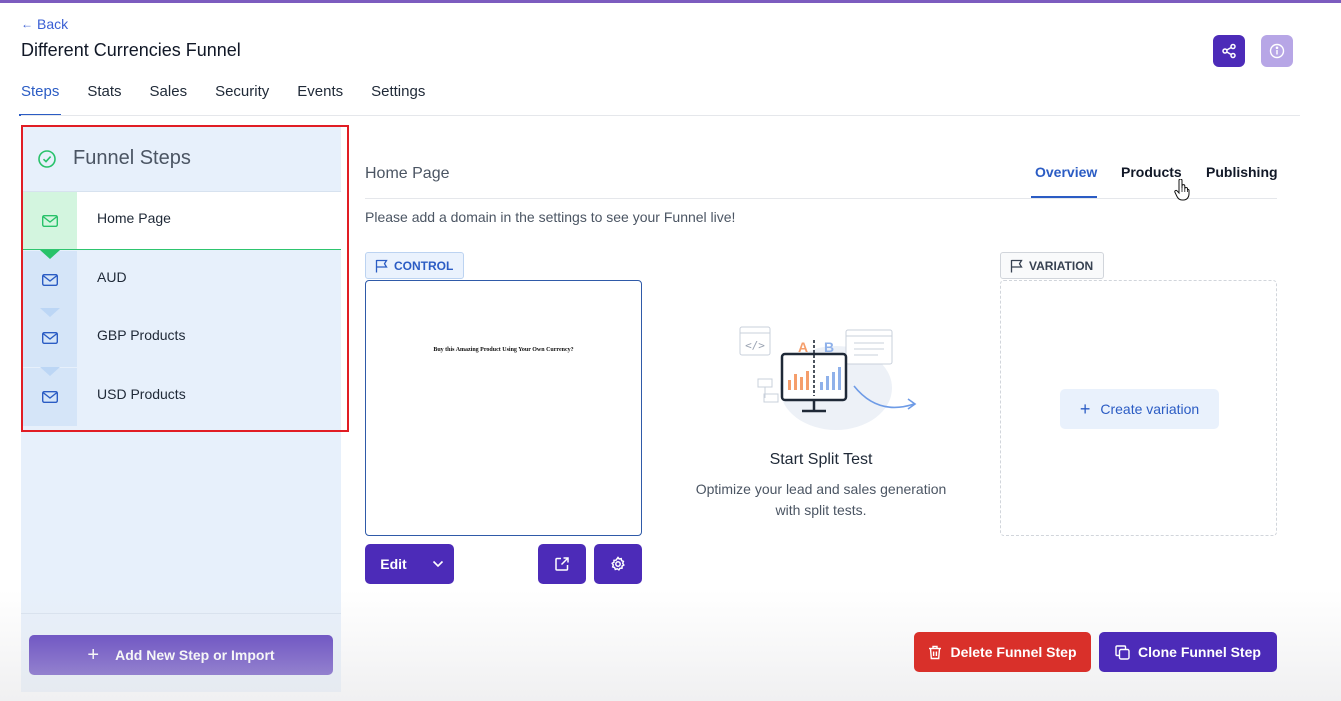  I want to click on create-variation-button: + Create variation, so click(1139, 409).